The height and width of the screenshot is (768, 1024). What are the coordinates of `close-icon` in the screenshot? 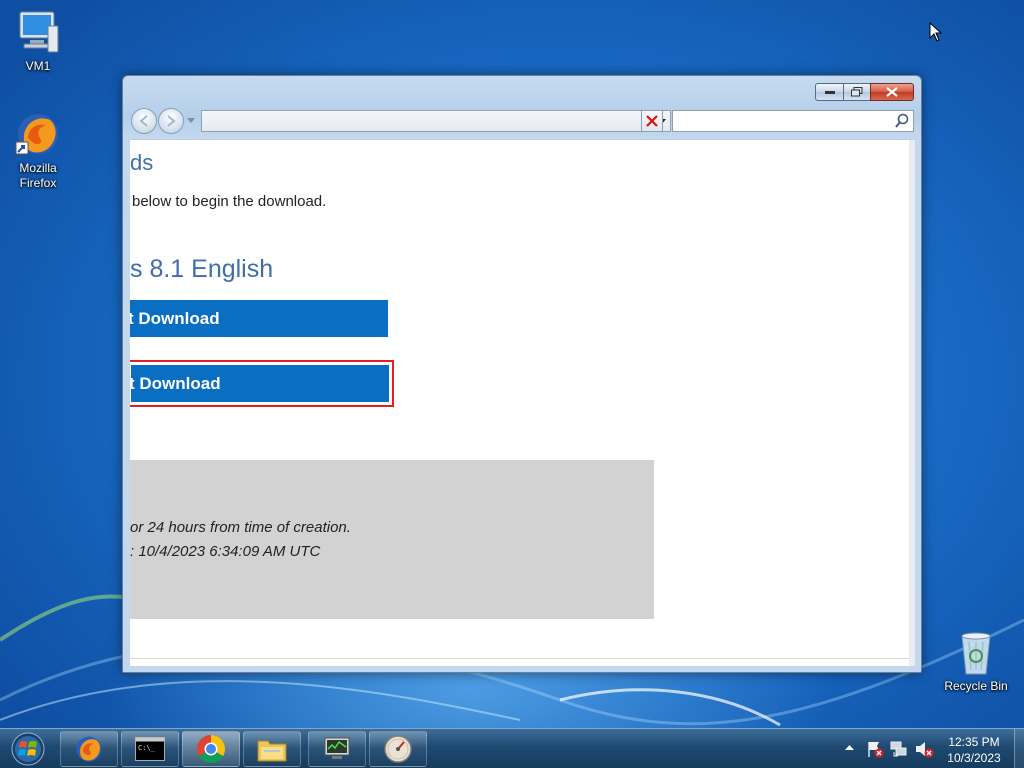 It's located at (892, 92).